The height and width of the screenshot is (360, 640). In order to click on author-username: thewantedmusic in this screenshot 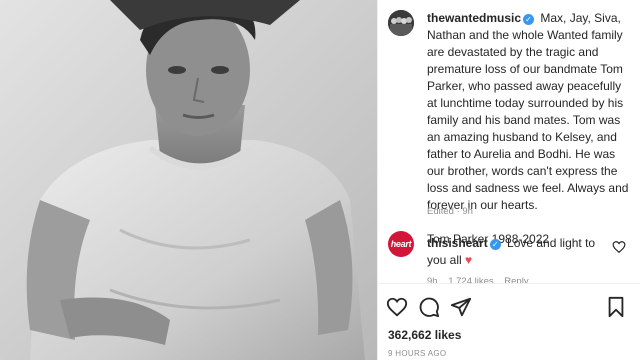, I will do `click(474, 18)`.